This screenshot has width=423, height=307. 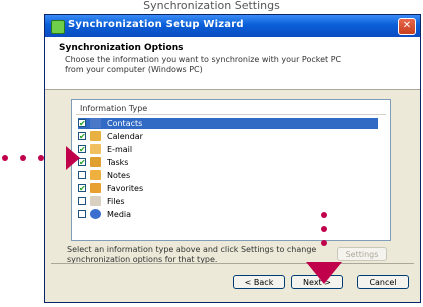 What do you see at coordinates (95, 188) in the screenshot?
I see `favorites-icon` at bounding box center [95, 188].